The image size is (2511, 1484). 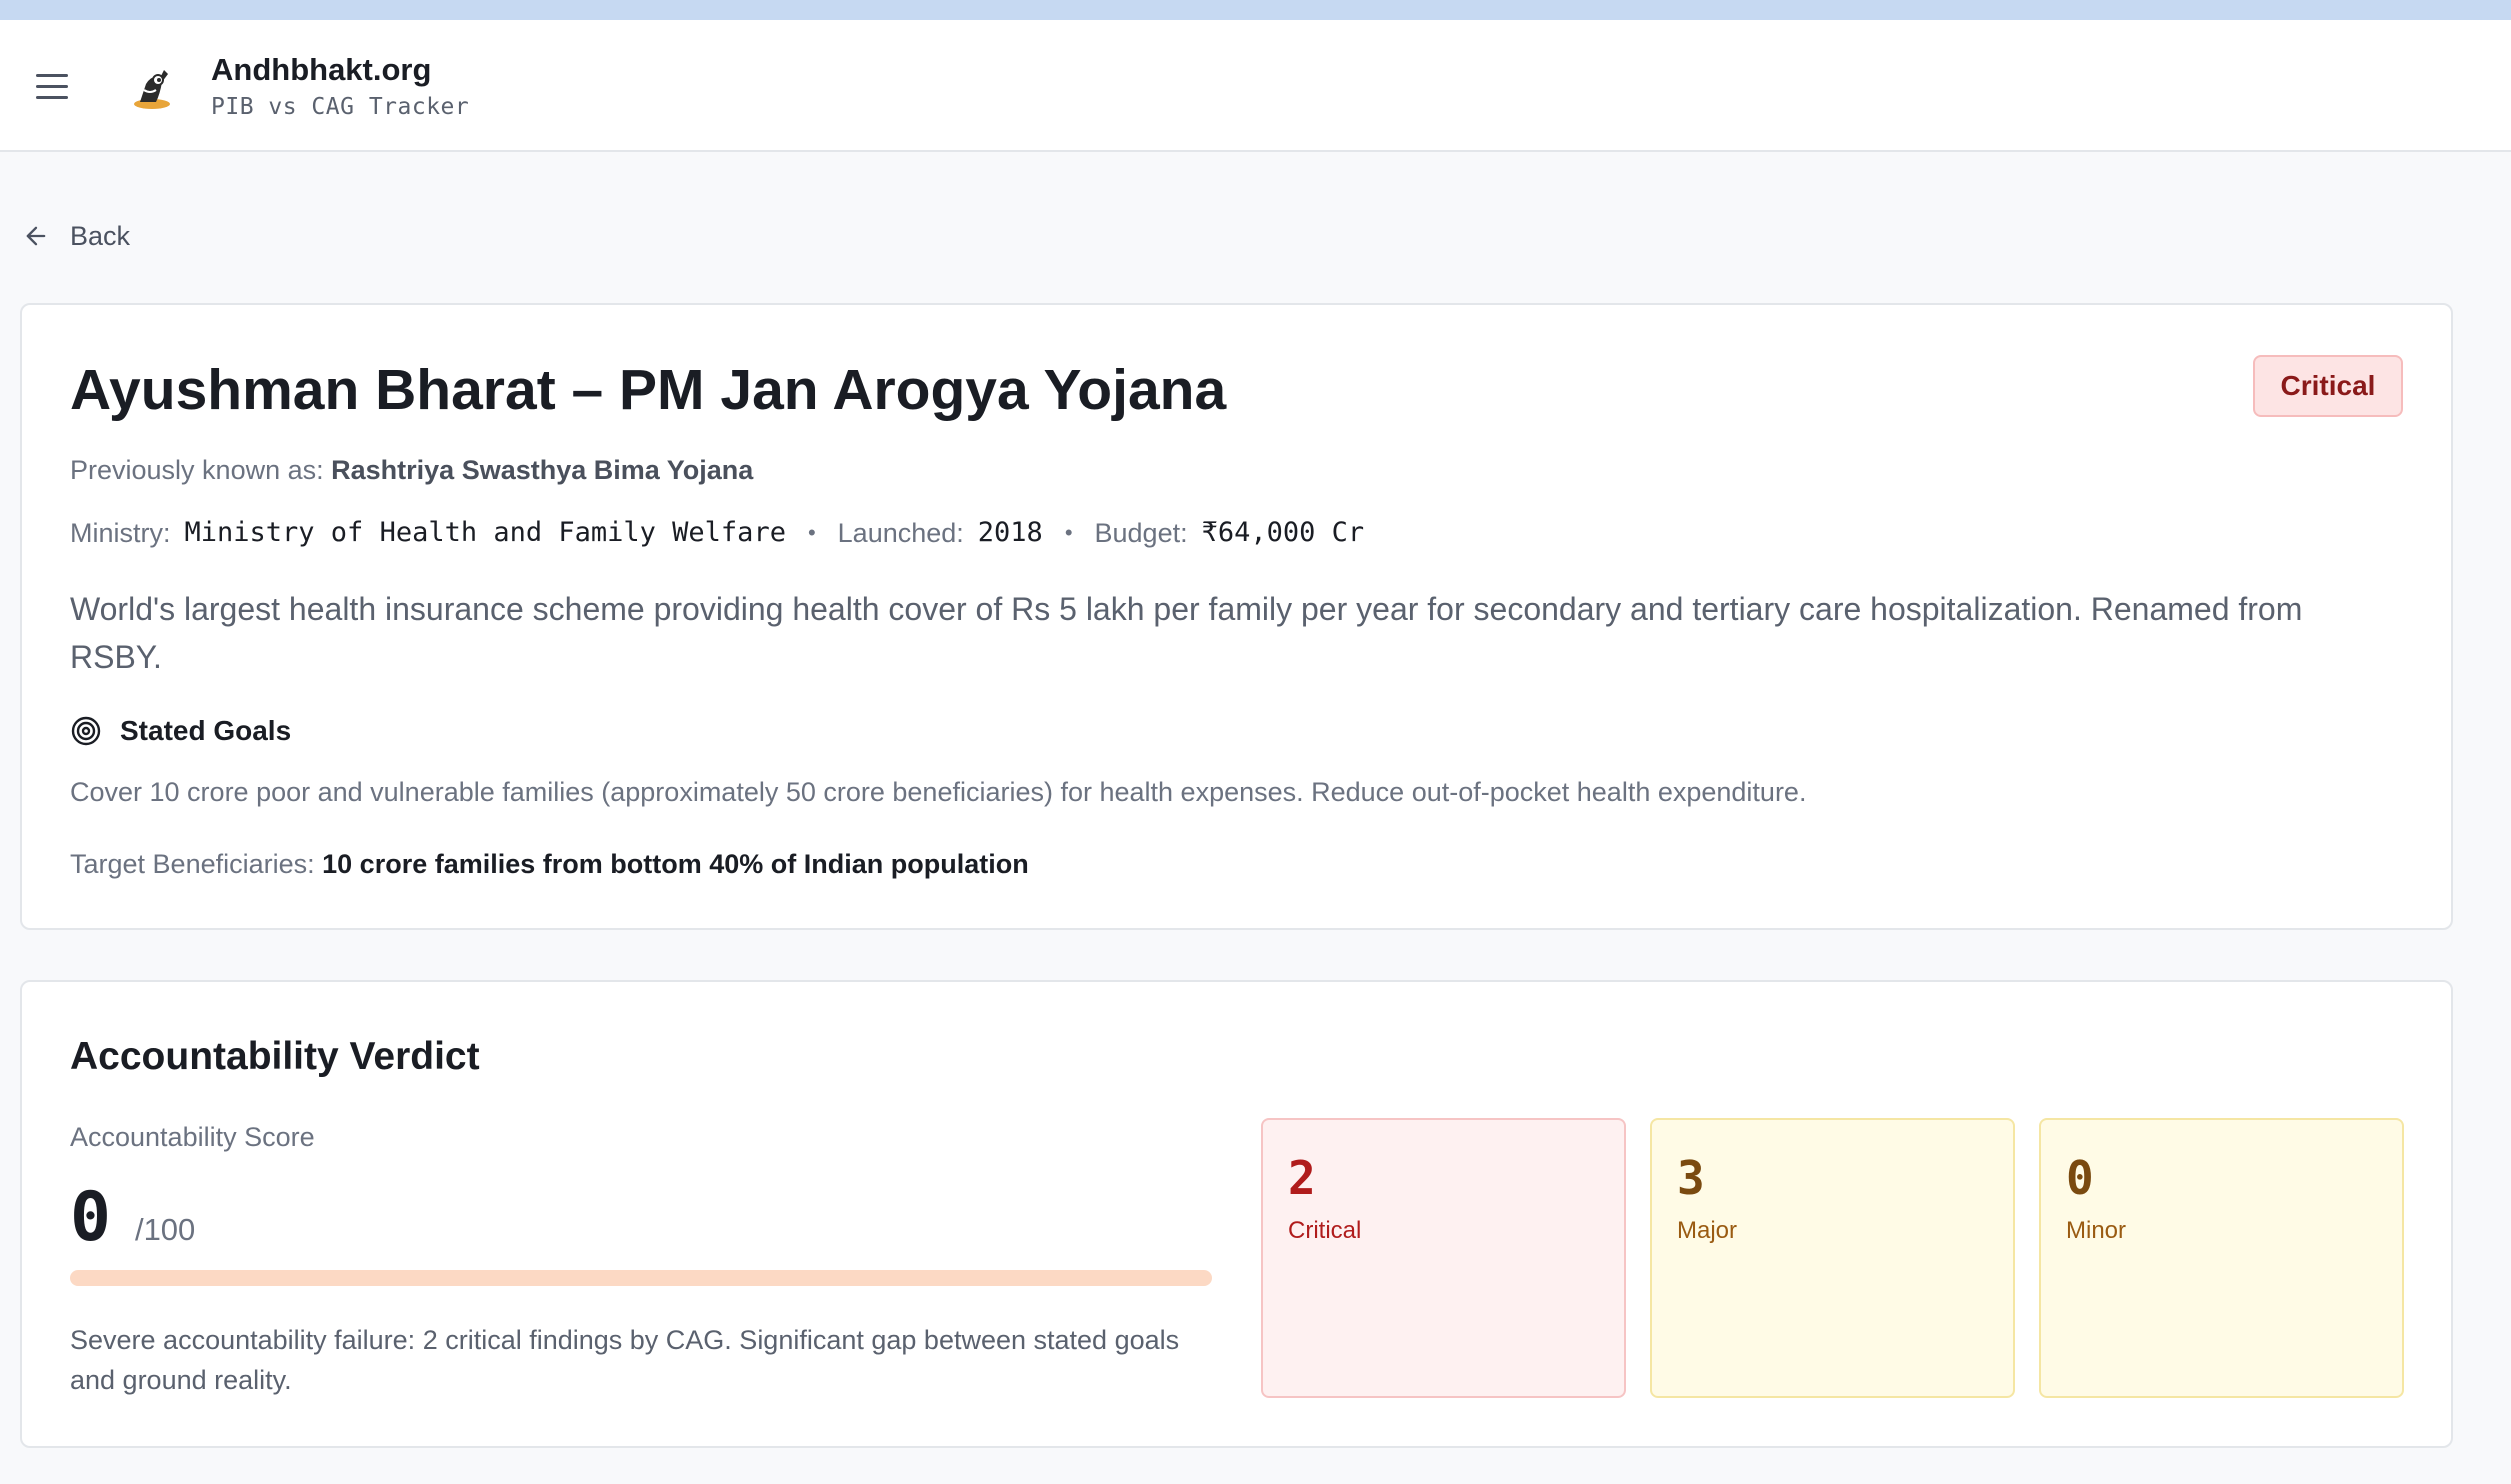 I want to click on severity-badge: Critical, so click(x=2328, y=386).